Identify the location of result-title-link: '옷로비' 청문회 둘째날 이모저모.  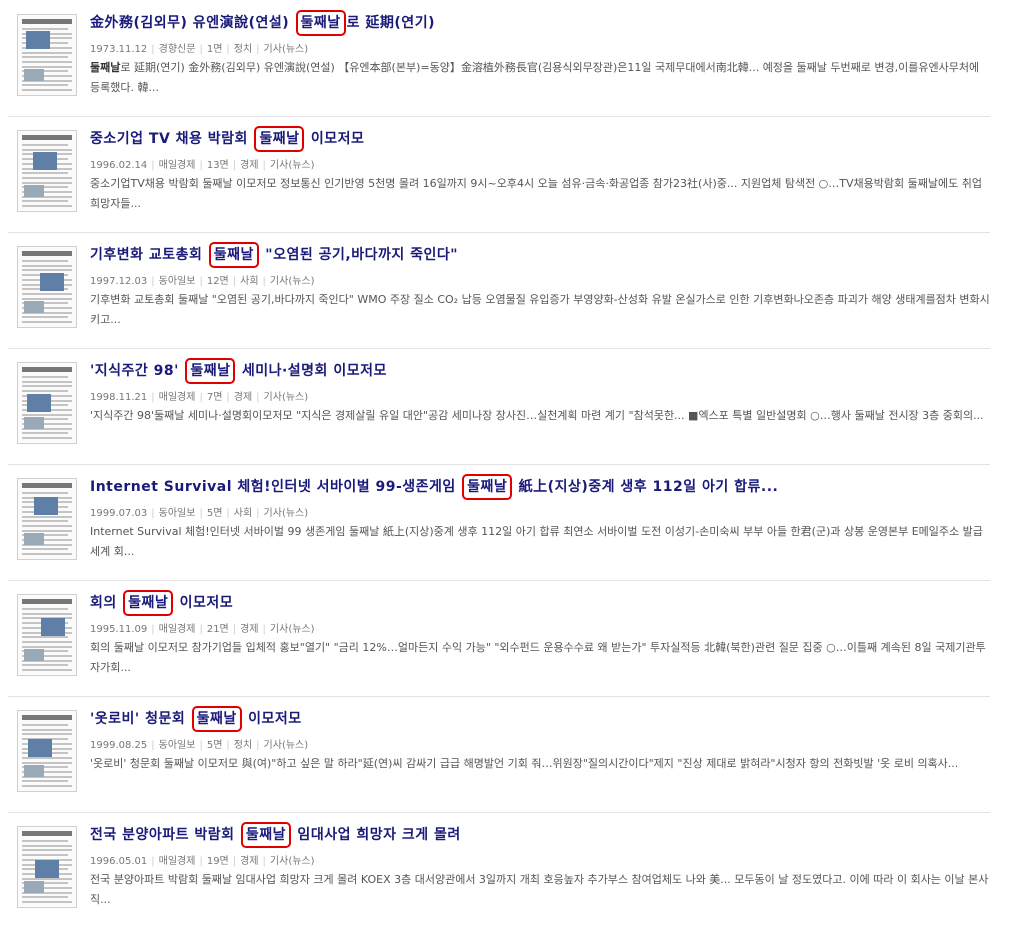
(196, 719).